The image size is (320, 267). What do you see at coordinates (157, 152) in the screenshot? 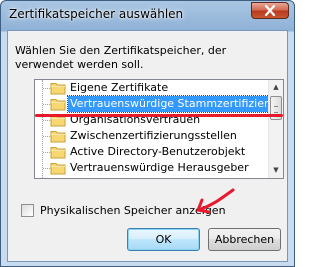
I see `store-item-label: Active Directory-Benutzerobjekt` at bounding box center [157, 152].